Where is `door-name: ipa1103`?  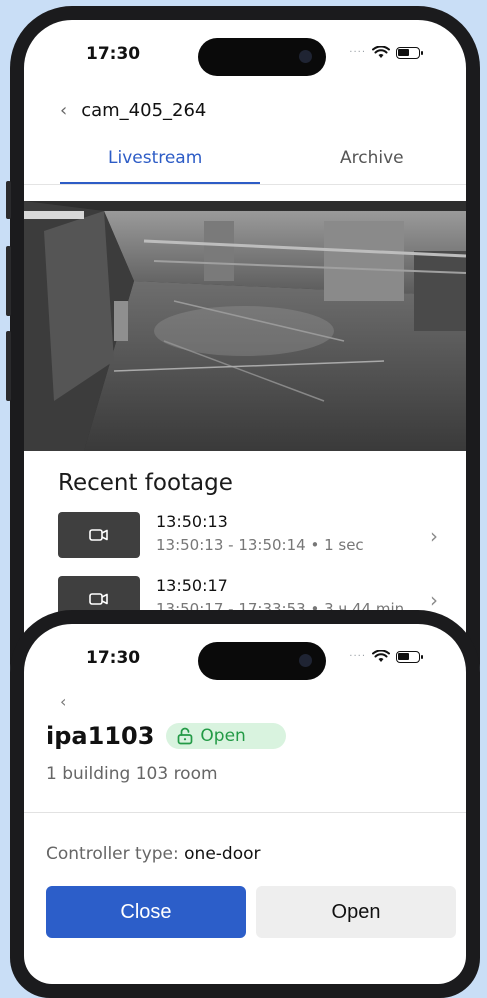 door-name: ipa1103 is located at coordinates (100, 736).